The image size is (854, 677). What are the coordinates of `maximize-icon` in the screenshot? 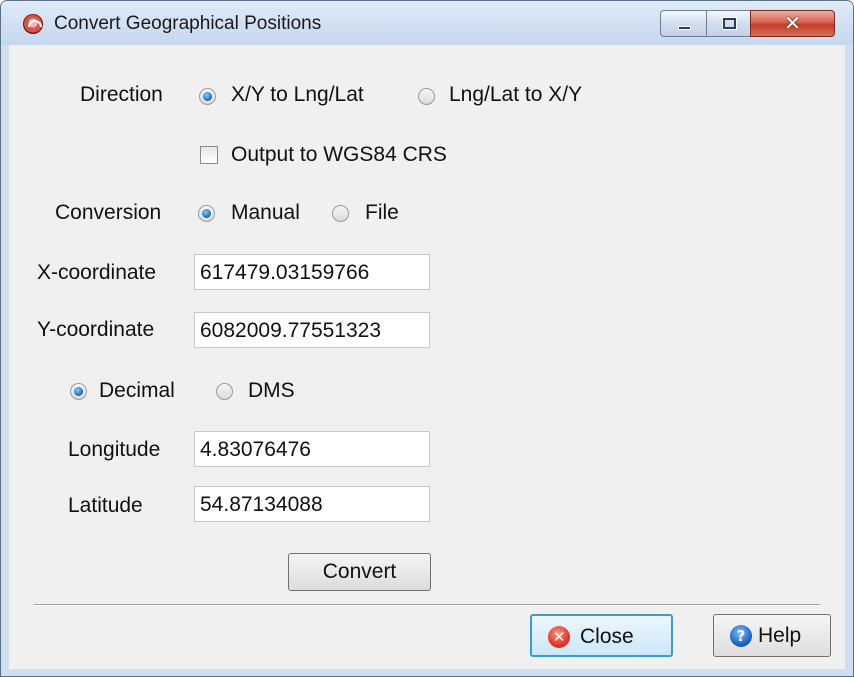 It's located at (729, 23).